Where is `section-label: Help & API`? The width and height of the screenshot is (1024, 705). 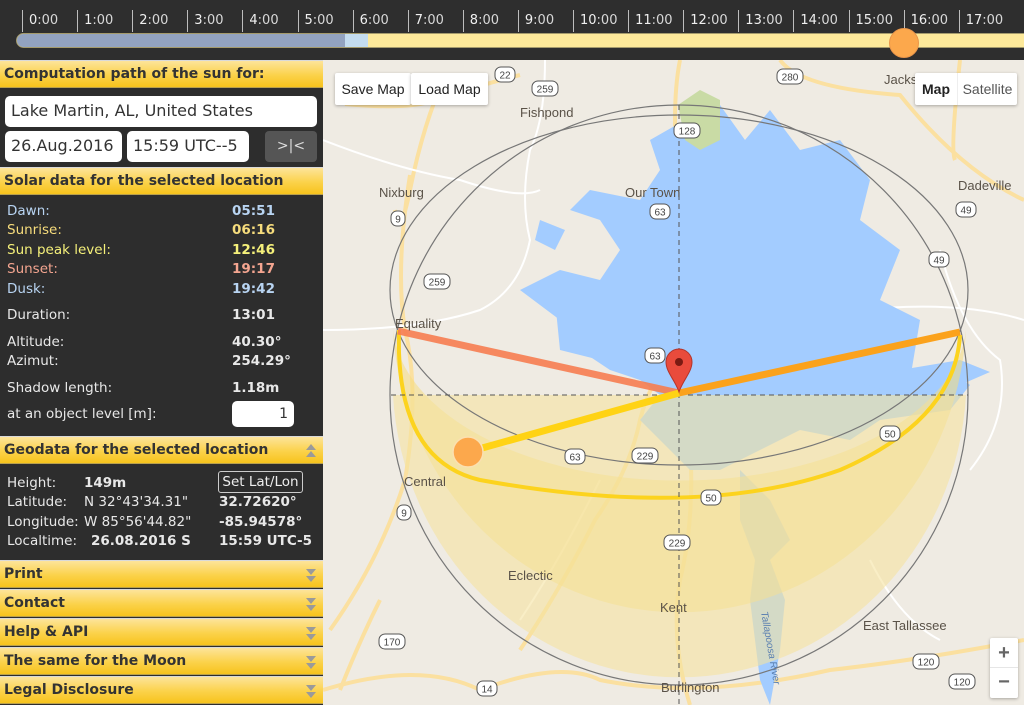
section-label: Help & API is located at coordinates (46, 632).